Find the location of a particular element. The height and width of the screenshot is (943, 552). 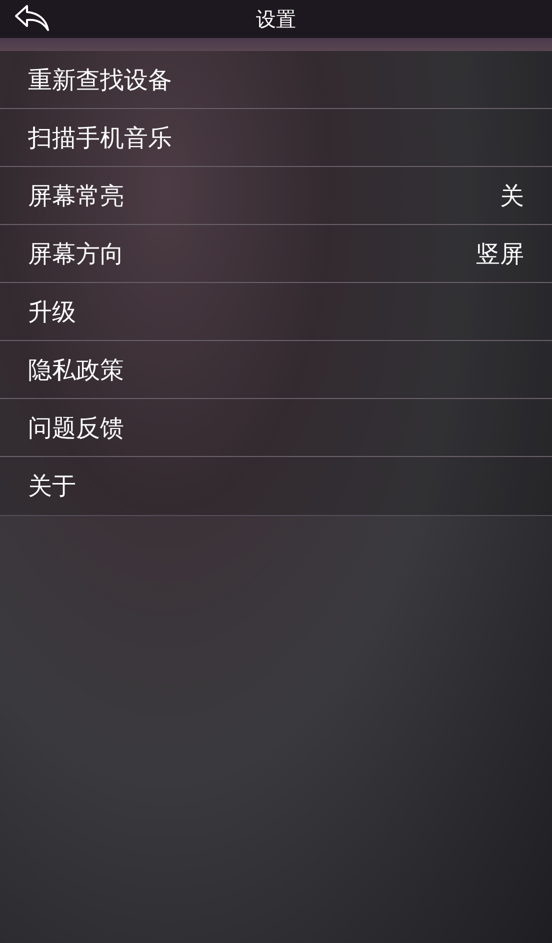

settings-item: 扫描手机音乐 is located at coordinates (276, 138).